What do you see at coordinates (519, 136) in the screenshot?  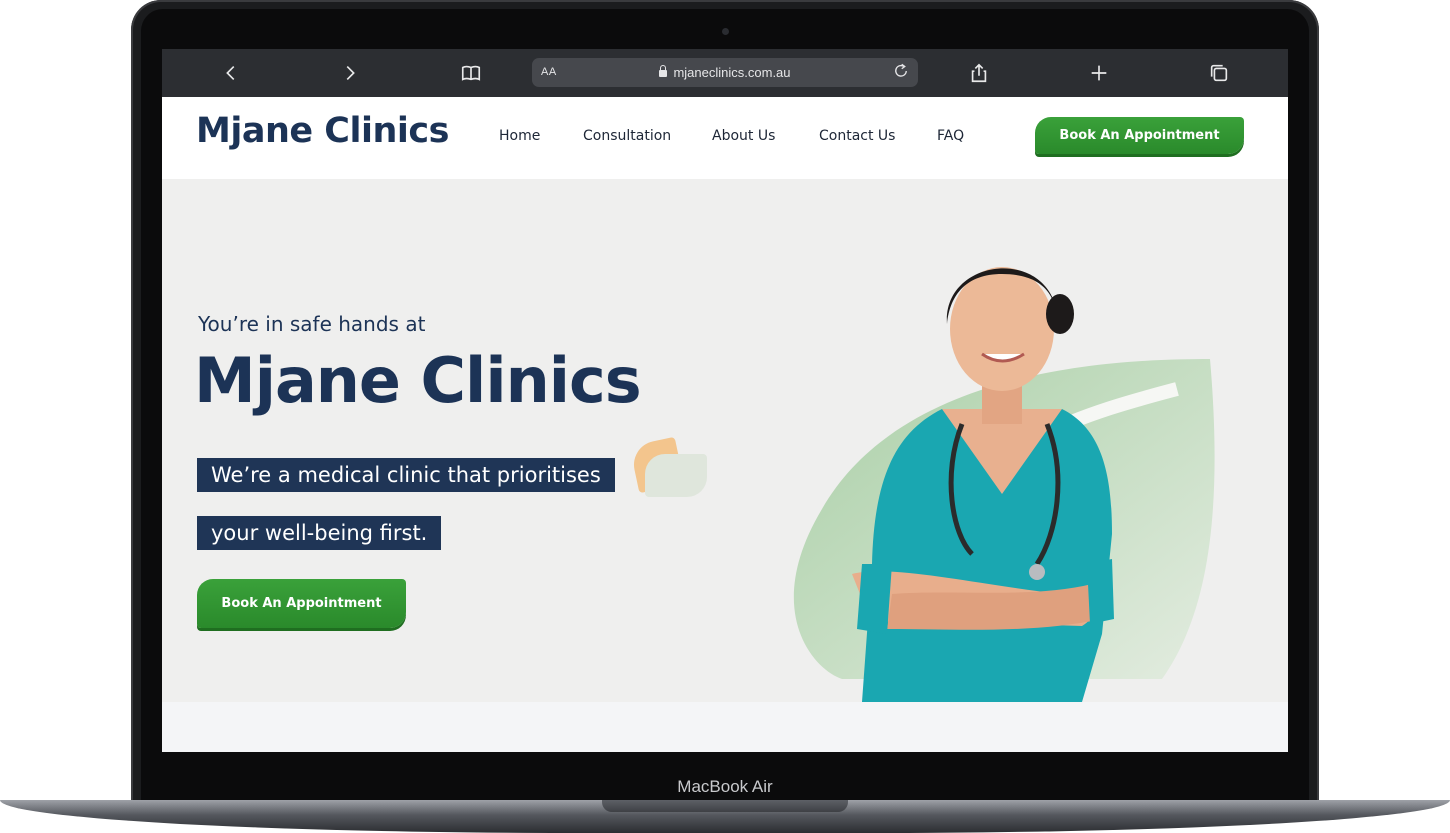 I see `nav-item-home: Home` at bounding box center [519, 136].